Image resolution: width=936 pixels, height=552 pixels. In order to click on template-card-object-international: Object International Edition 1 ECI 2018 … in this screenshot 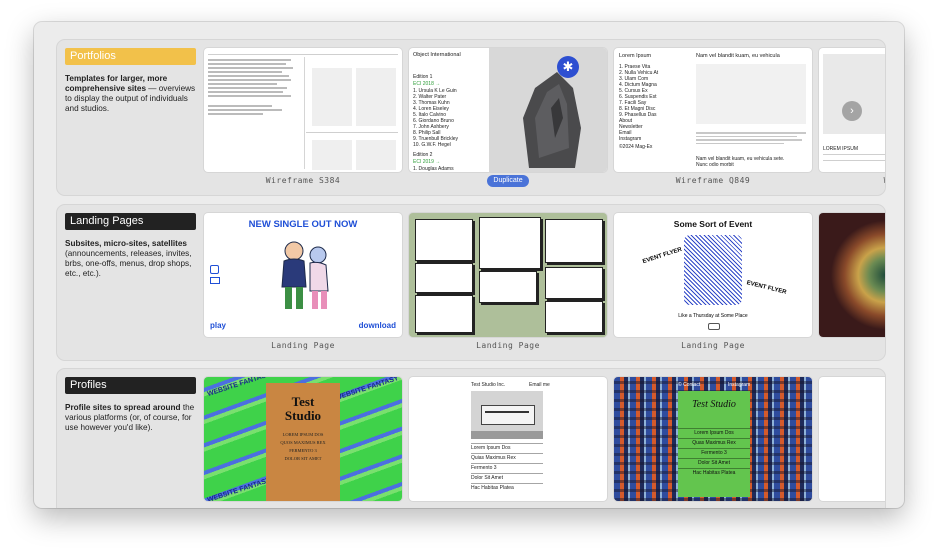, I will do `click(508, 110)`.